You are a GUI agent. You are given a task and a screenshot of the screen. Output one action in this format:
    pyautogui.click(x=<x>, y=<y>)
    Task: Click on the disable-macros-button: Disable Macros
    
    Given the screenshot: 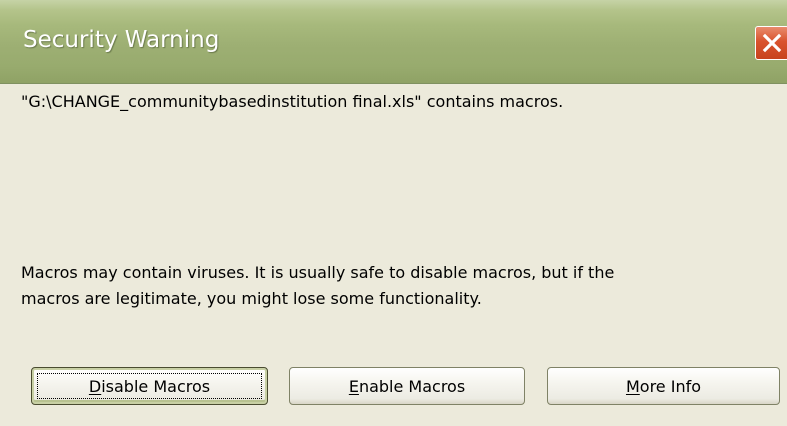 What is the action you would take?
    pyautogui.click(x=149, y=386)
    